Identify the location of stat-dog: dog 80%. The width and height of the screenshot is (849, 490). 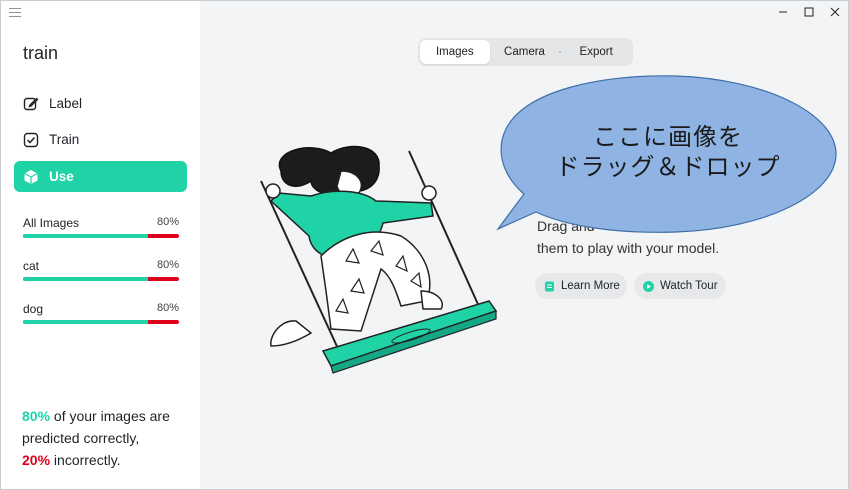
(101, 313).